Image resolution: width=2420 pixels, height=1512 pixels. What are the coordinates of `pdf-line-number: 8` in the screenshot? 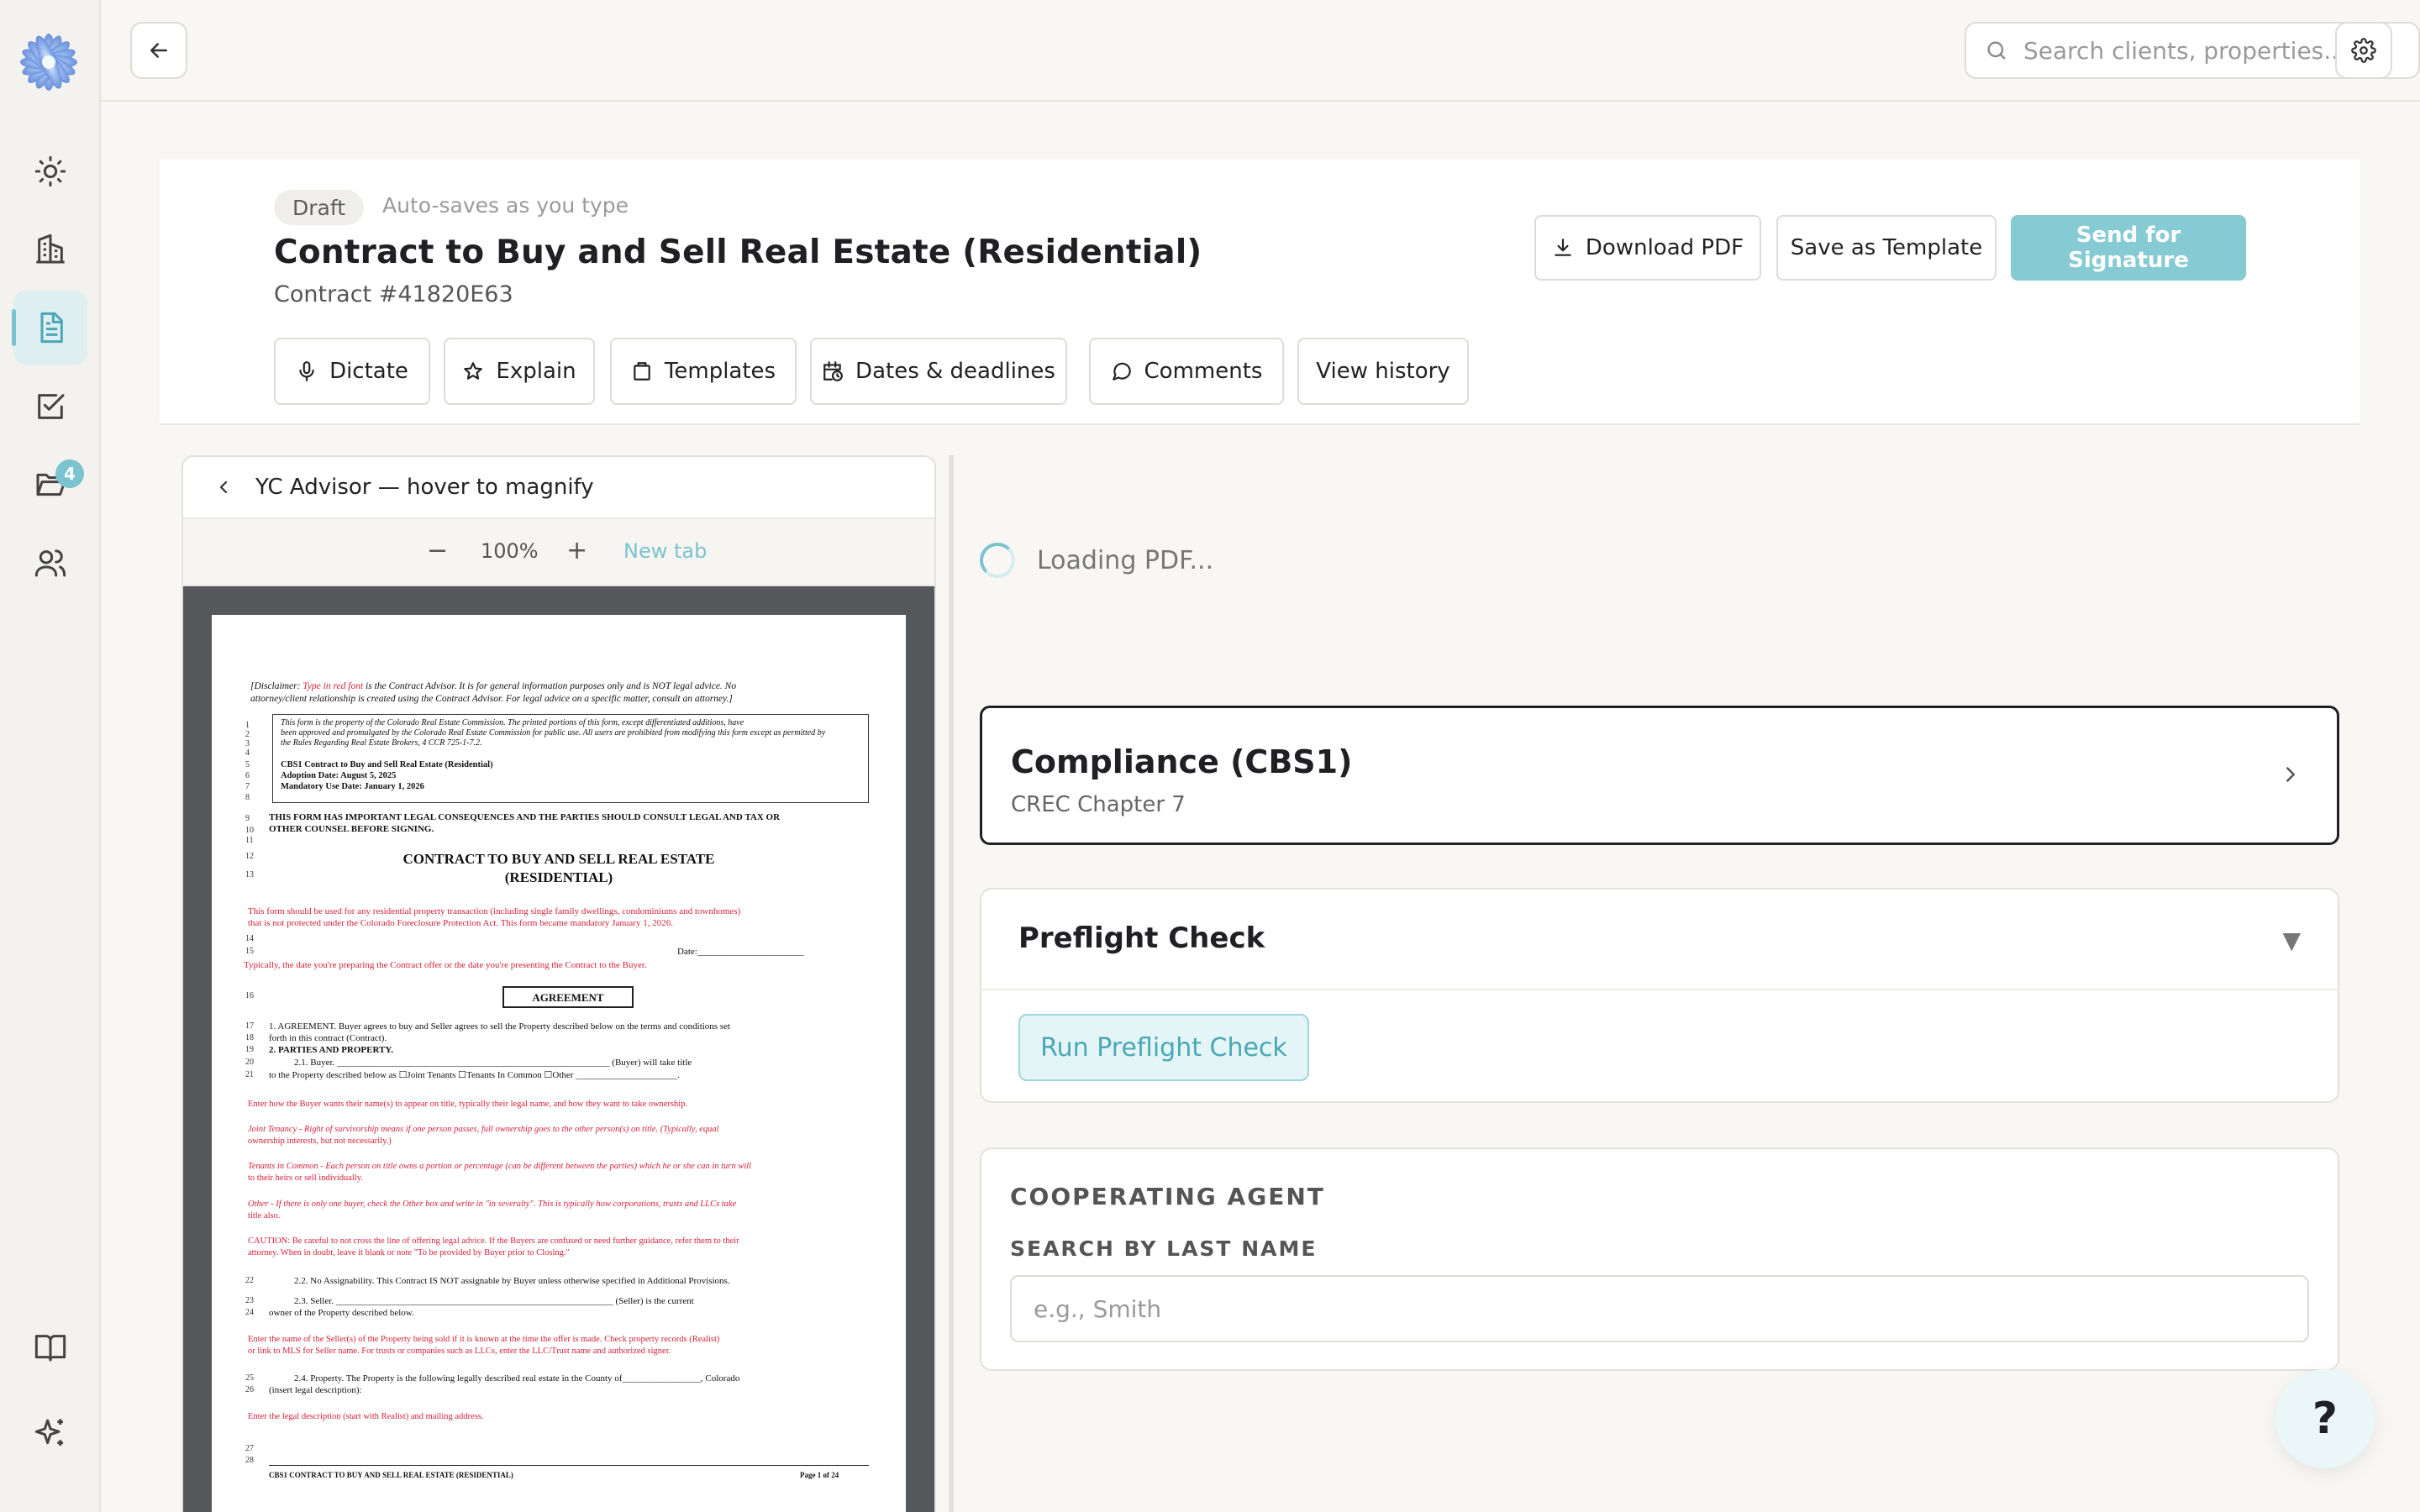 It's located at (248, 797).